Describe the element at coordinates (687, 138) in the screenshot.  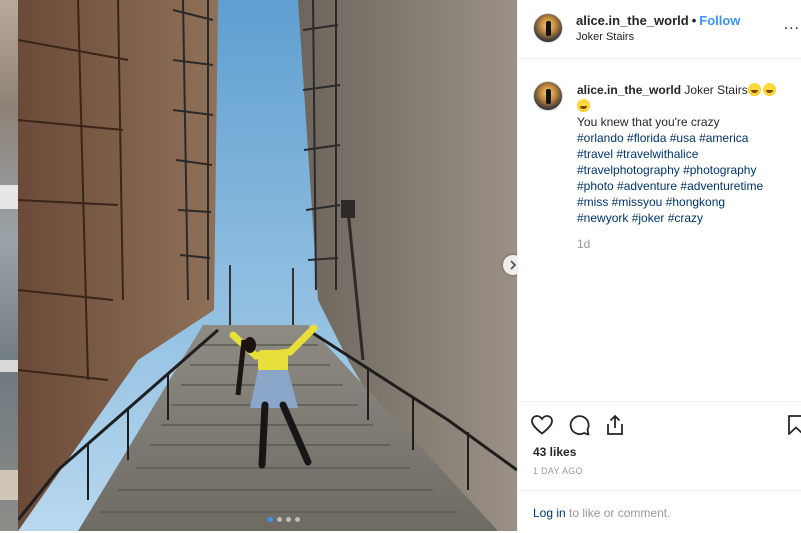
I see `hashtag-line: #orlando #florida #usa #america` at that location.